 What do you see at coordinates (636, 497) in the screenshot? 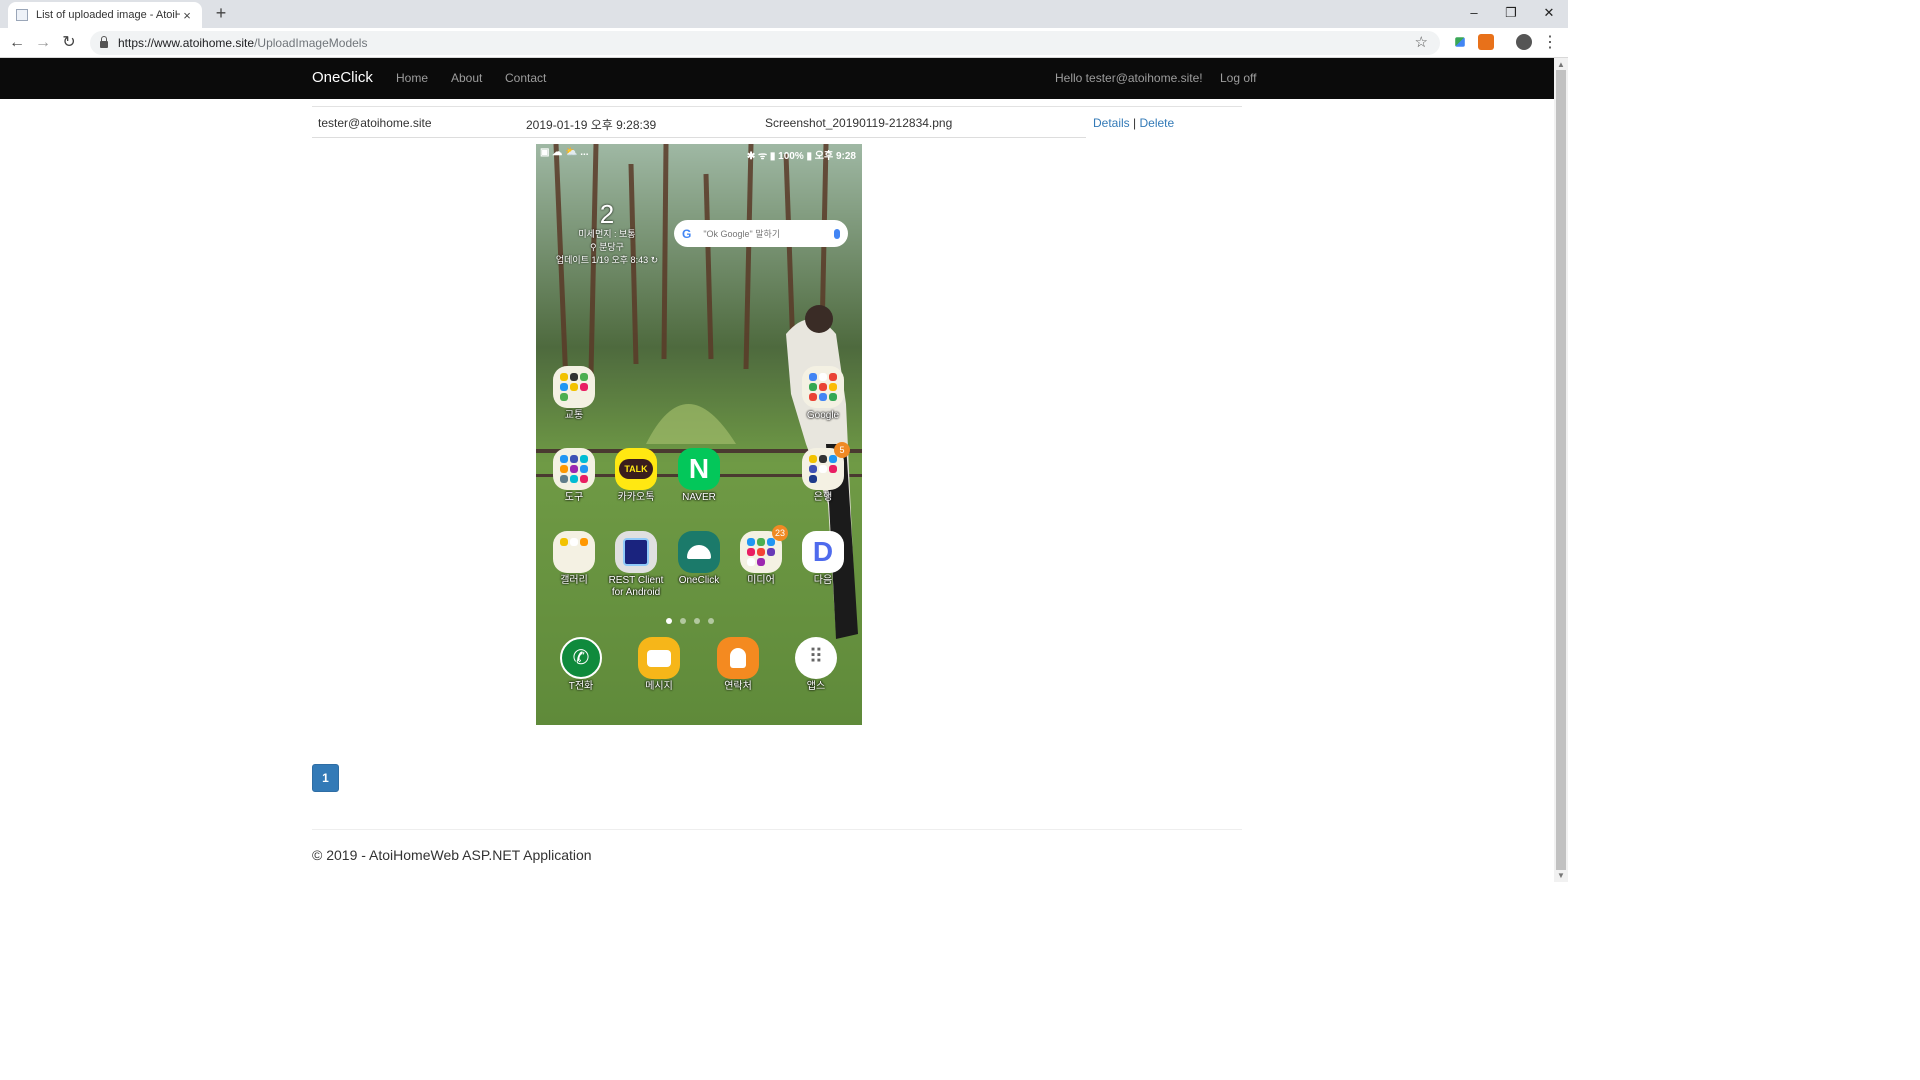
I see `app-label: 카카오톡` at bounding box center [636, 497].